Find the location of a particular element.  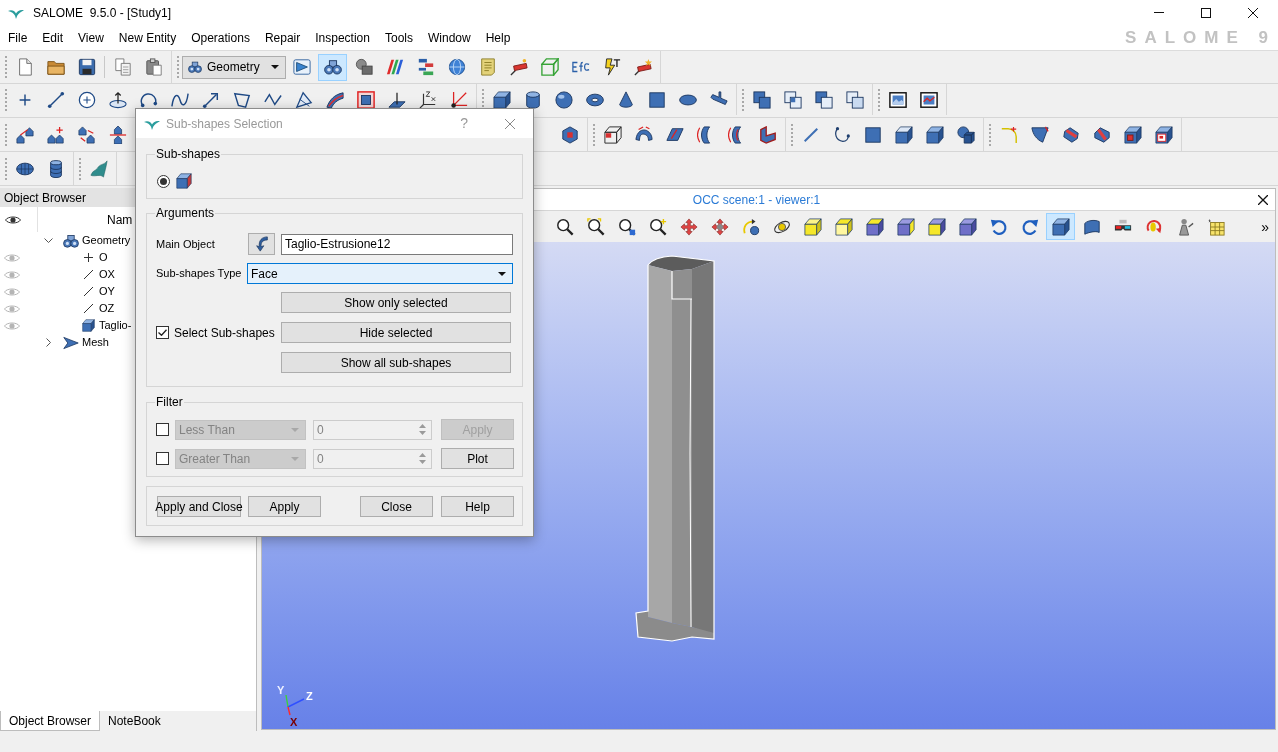

menu-item: Window is located at coordinates (449, 37).